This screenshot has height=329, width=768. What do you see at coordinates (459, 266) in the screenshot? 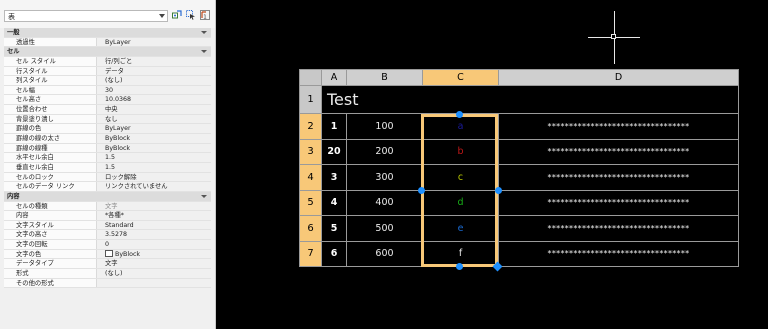
I see `grip-bottom-handle` at bounding box center [459, 266].